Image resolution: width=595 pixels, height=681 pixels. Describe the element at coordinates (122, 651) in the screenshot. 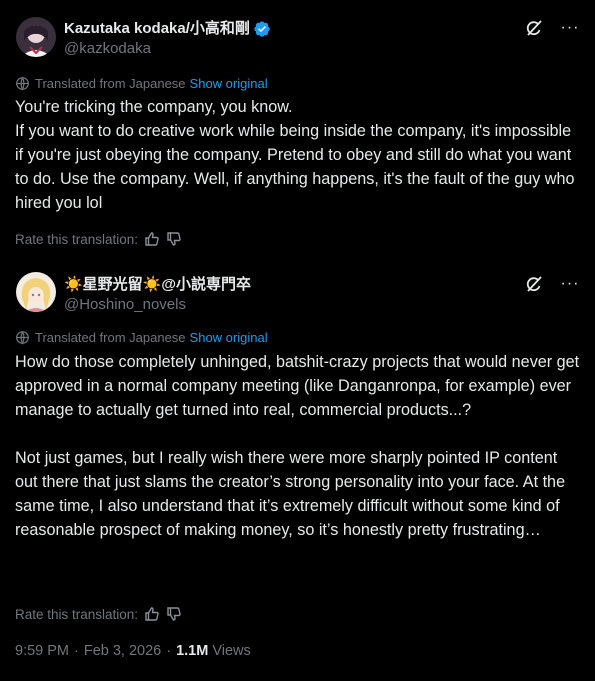

I see `post-date: Feb 3, 2026` at that location.